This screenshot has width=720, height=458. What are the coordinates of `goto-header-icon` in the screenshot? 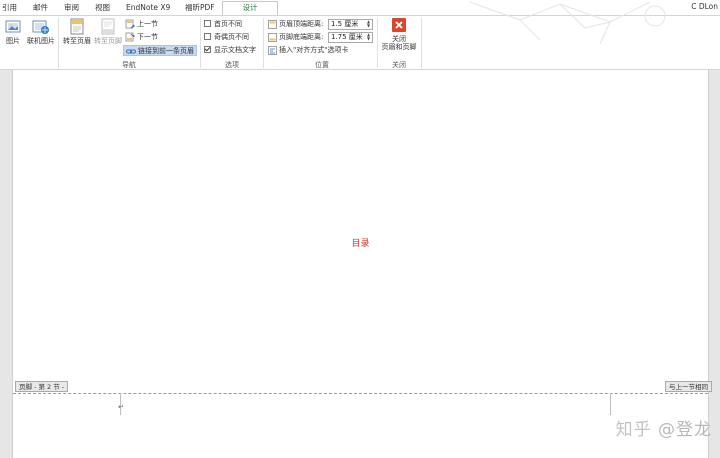 It's located at (77, 26).